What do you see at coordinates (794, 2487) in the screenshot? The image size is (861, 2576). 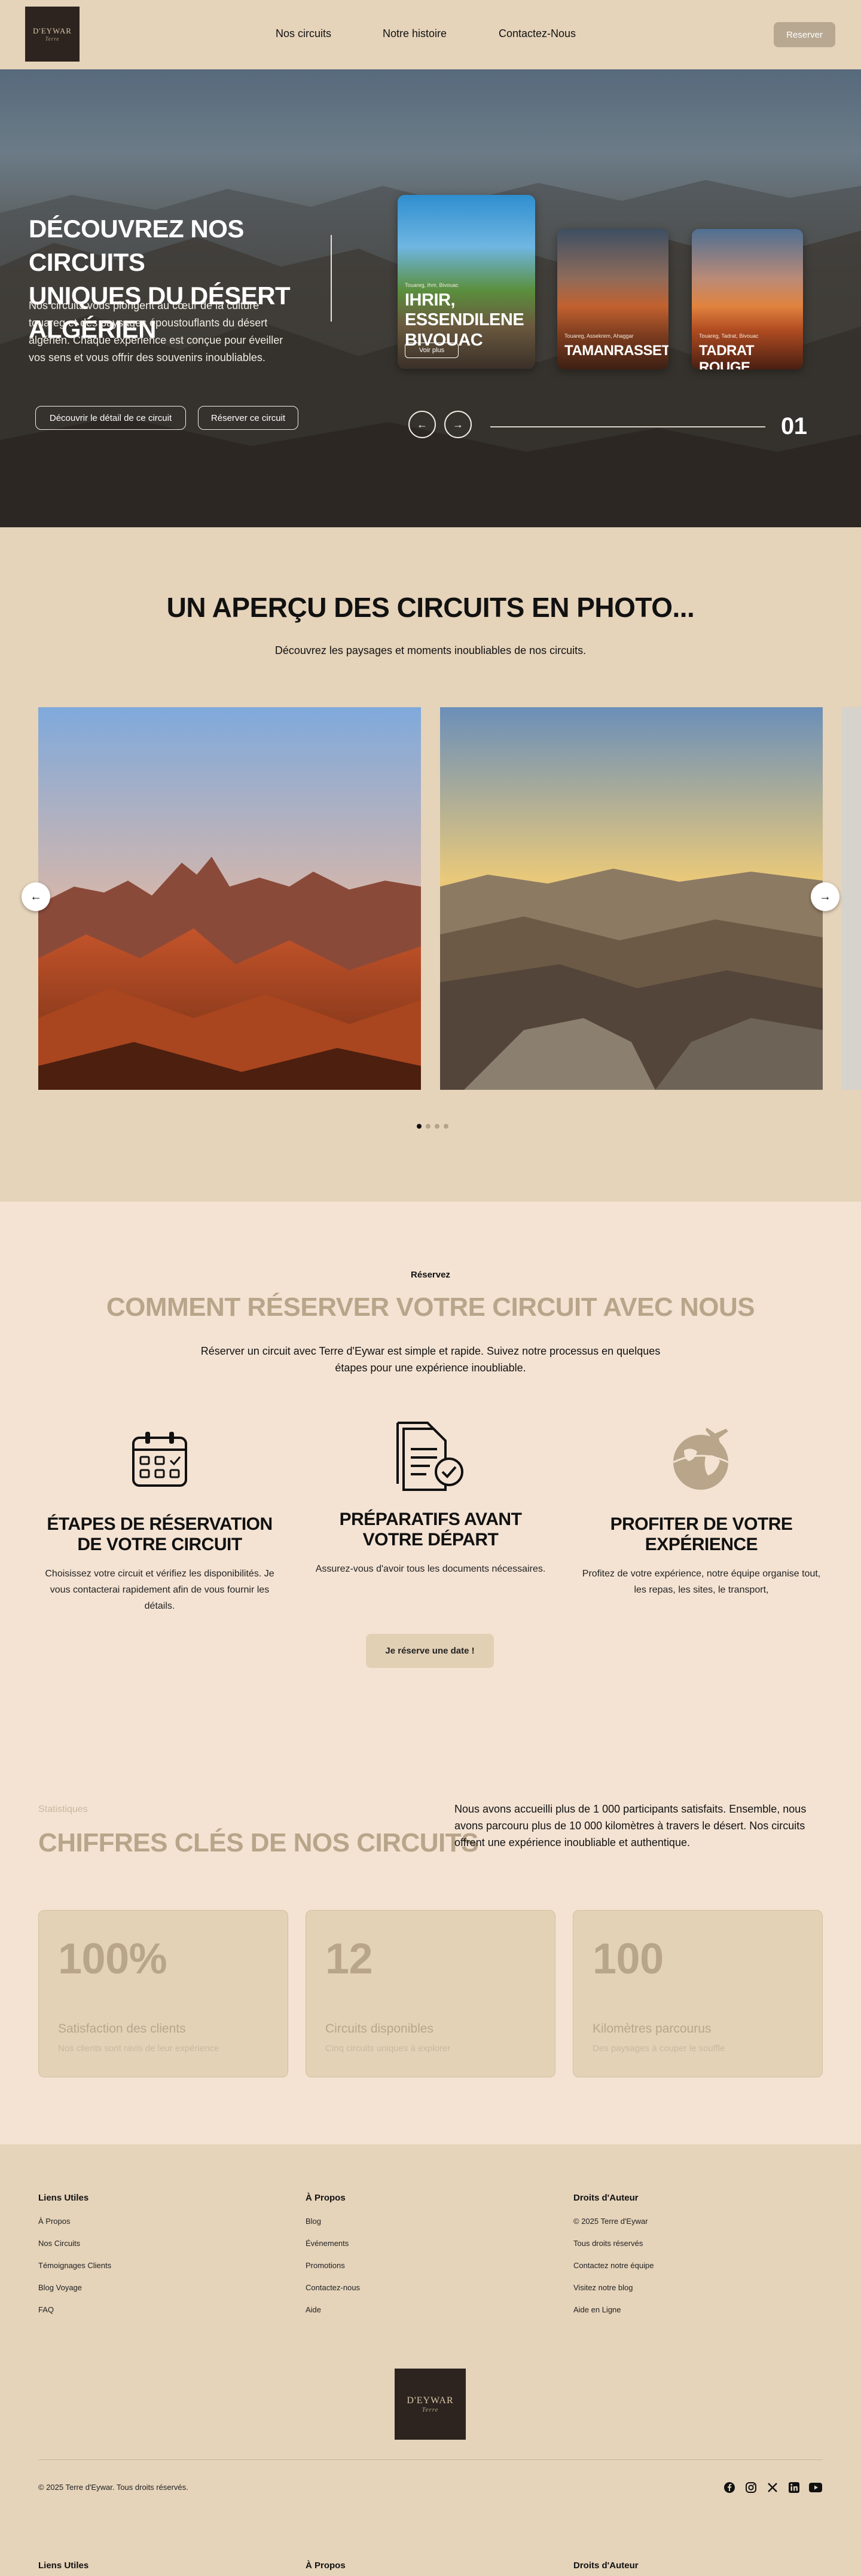 I see `linkedin-icon` at bounding box center [794, 2487].